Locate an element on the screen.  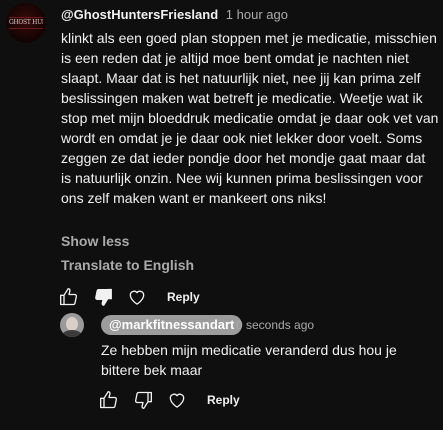
reply-reply-button: Reply is located at coordinates (223, 400).